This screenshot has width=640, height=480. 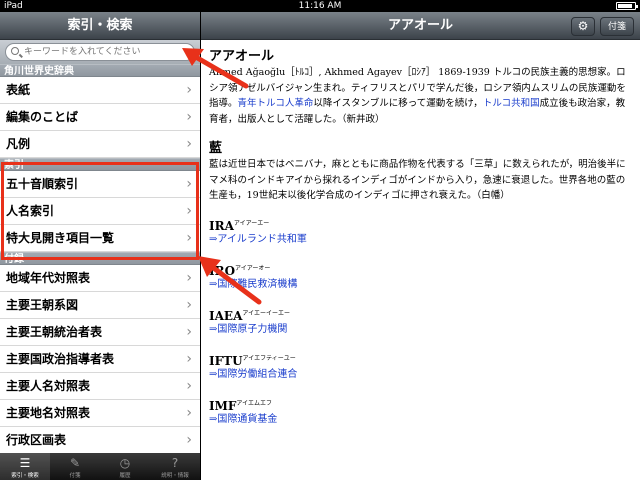 What do you see at coordinates (175, 476) in the screenshot?
I see `tab-label: 説明・情報` at bounding box center [175, 476].